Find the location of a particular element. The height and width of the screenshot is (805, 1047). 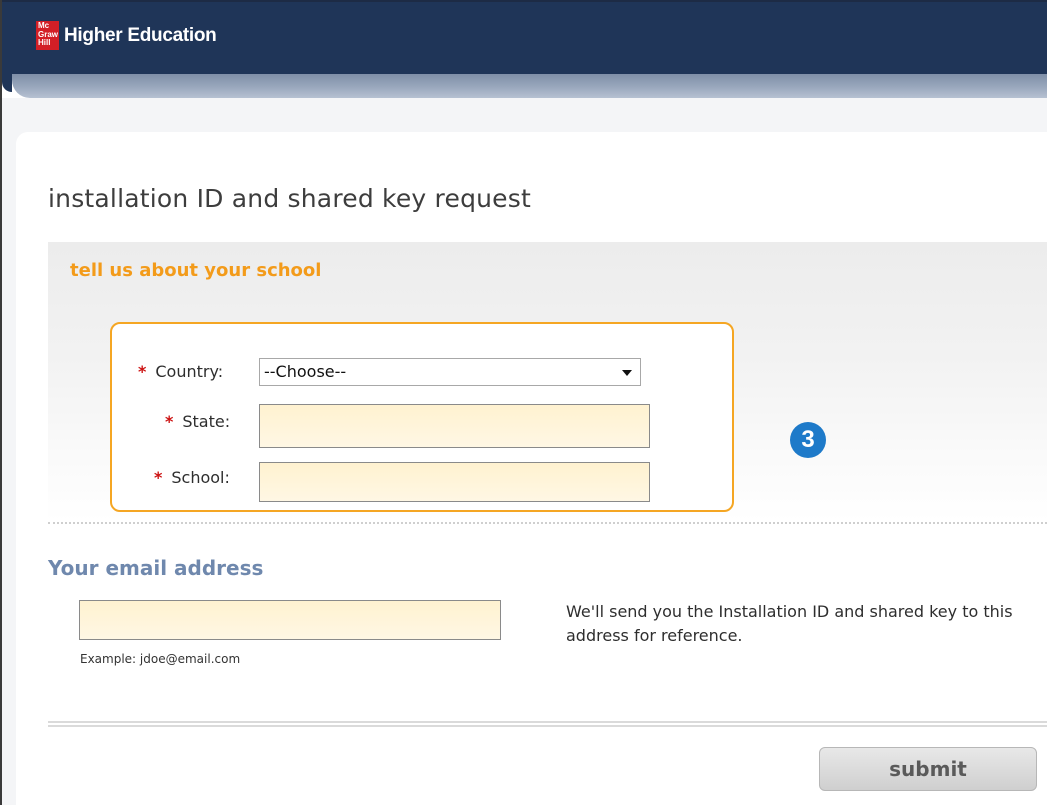

email-example-hint: Example: jdoe@email.com is located at coordinates (160, 659).